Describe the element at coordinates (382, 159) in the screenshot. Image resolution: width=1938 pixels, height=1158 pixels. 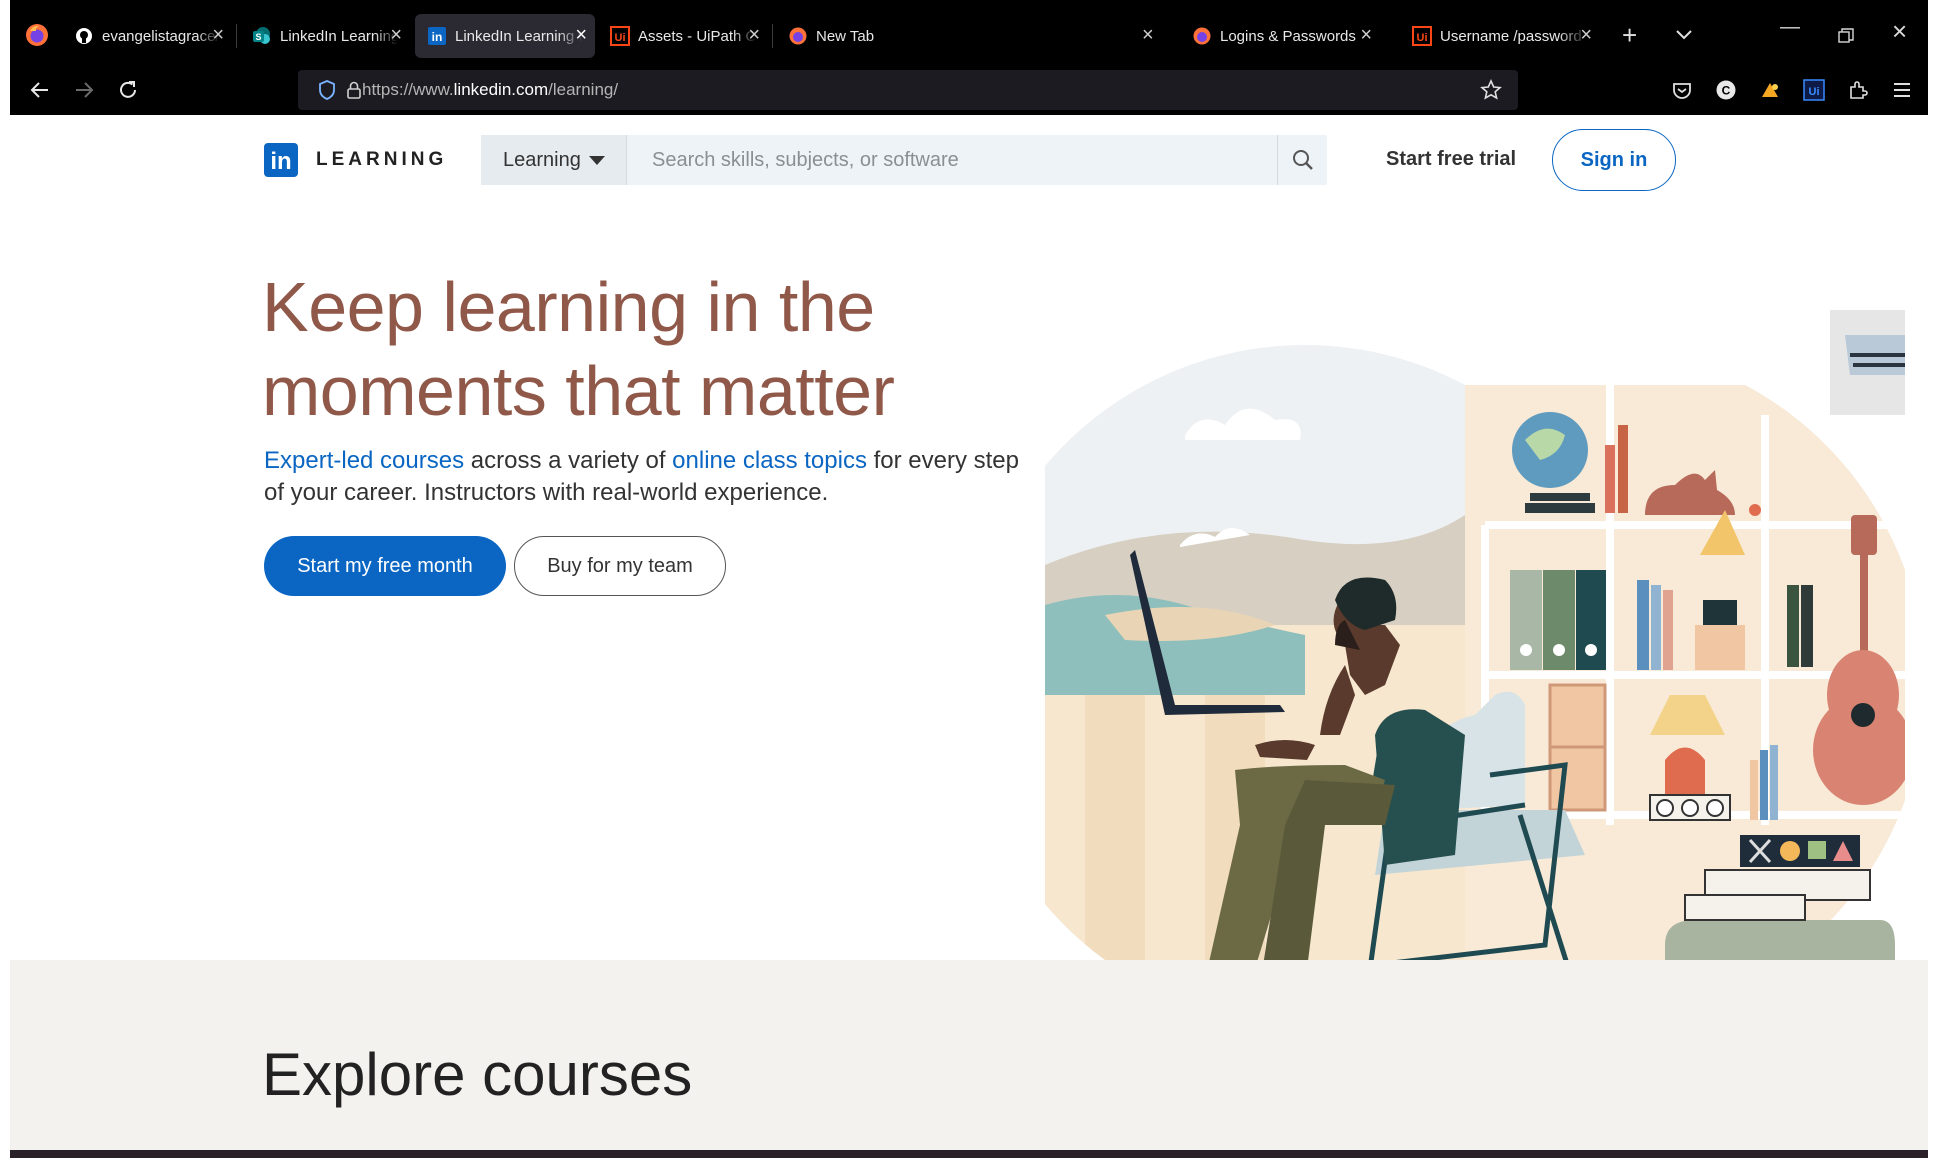
I see `logo-wordmark: LEARNING` at that location.